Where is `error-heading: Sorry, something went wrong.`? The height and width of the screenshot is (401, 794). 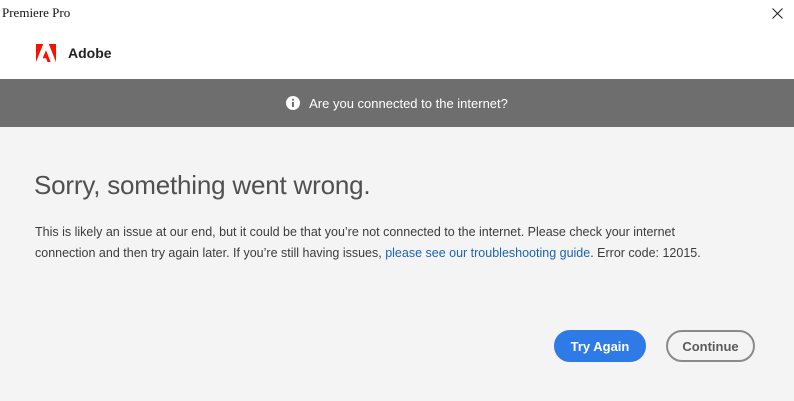 error-heading: Sorry, something went wrong. is located at coordinates (202, 185).